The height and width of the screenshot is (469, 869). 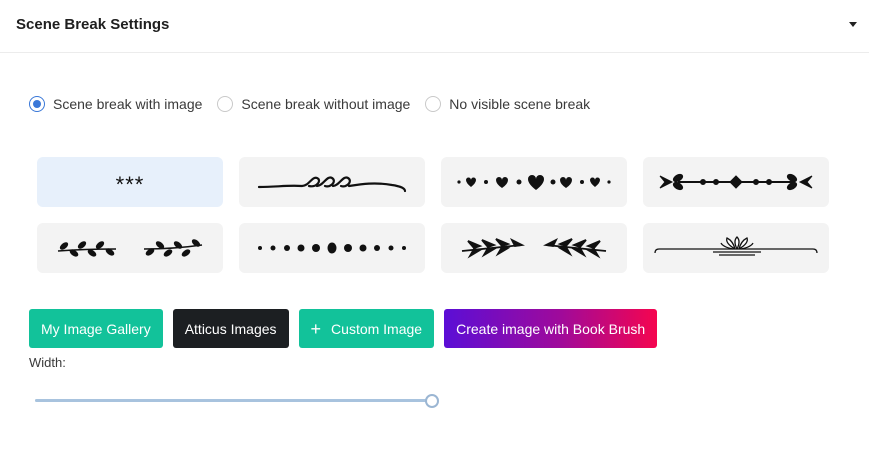 I want to click on caret-down-icon, so click(x=853, y=24).